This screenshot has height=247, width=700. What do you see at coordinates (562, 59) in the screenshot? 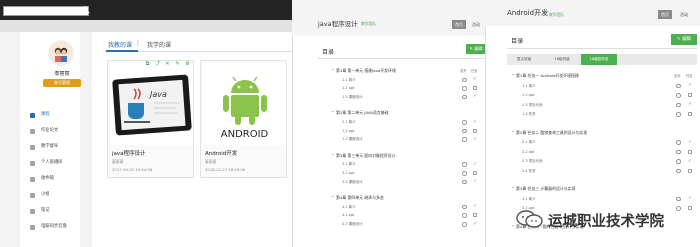
I see `tab-class-2: 18级班级` at bounding box center [562, 59].